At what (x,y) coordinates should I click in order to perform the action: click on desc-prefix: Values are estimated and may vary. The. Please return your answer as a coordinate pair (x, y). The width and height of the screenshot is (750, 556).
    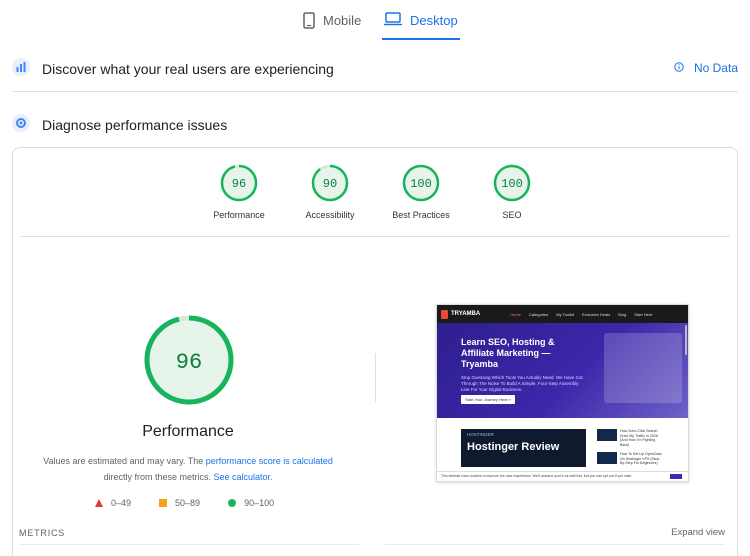
    Looking at the image, I should click on (124, 461).